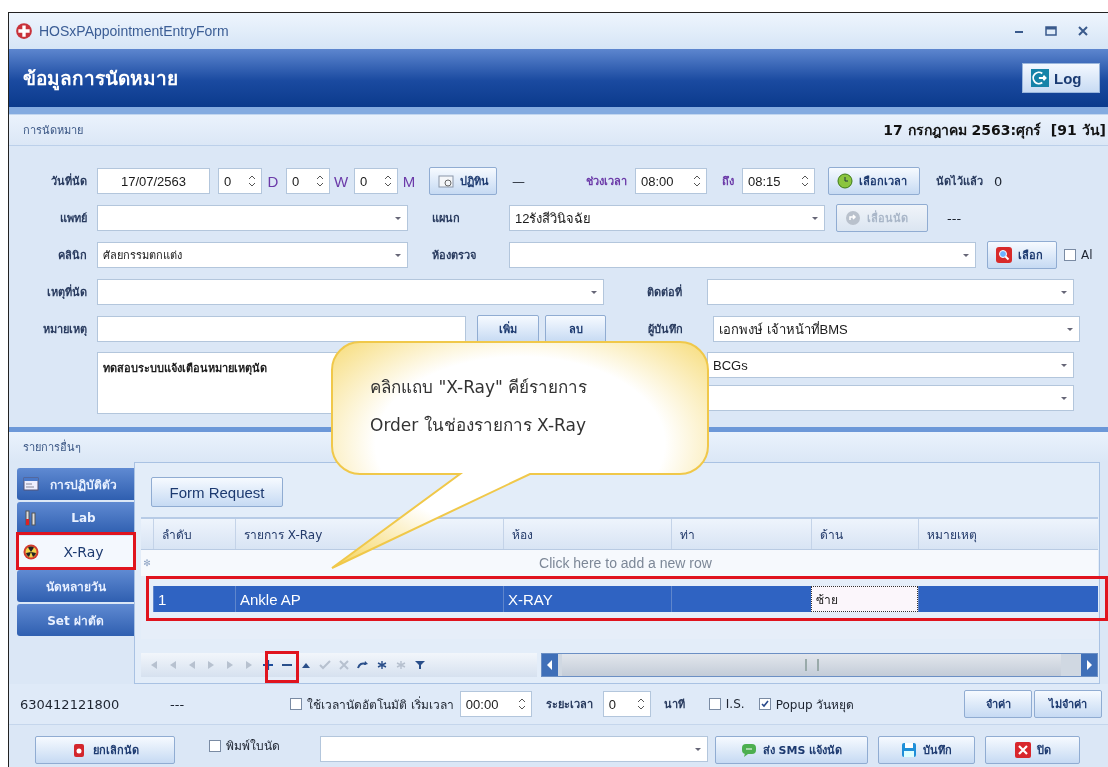  I want to click on postpone-info: ---, so click(954, 218).